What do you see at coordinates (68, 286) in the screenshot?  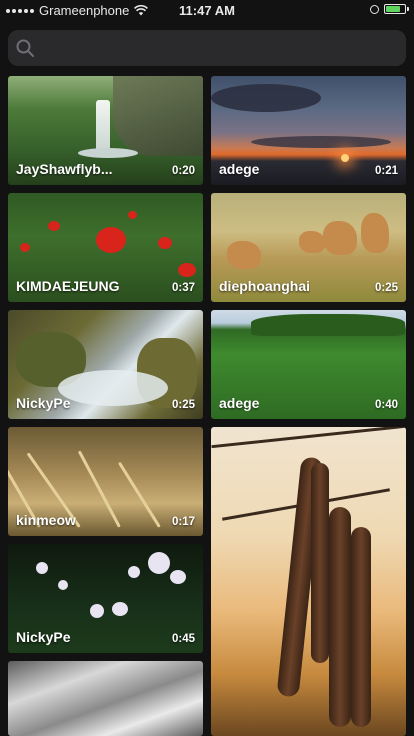 I see `video-author: KIMDAEJEUNG` at bounding box center [68, 286].